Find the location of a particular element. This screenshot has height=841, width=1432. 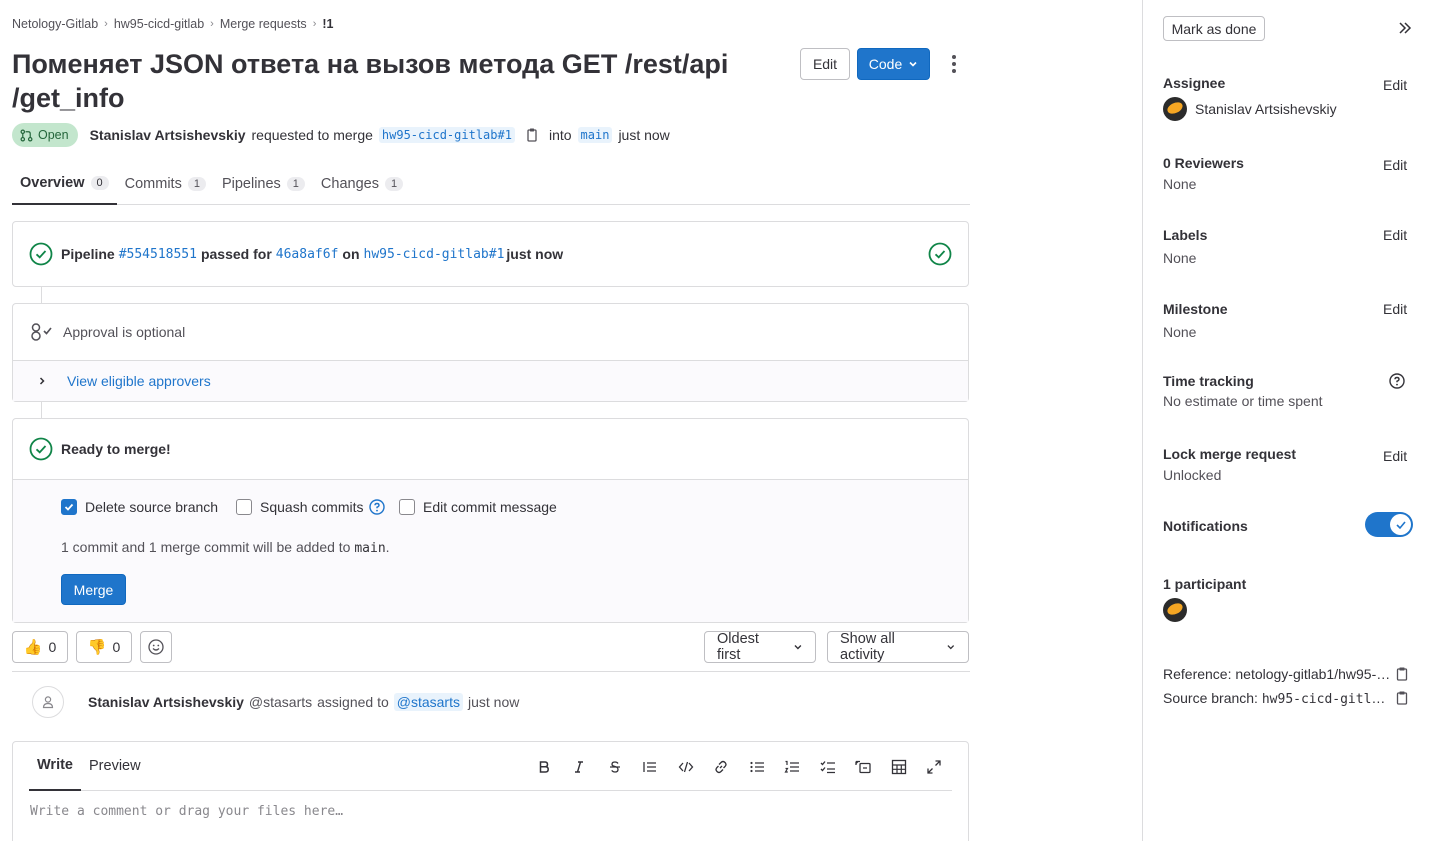

view-eligible-approvers-link: View eligible approvers is located at coordinates (139, 381).